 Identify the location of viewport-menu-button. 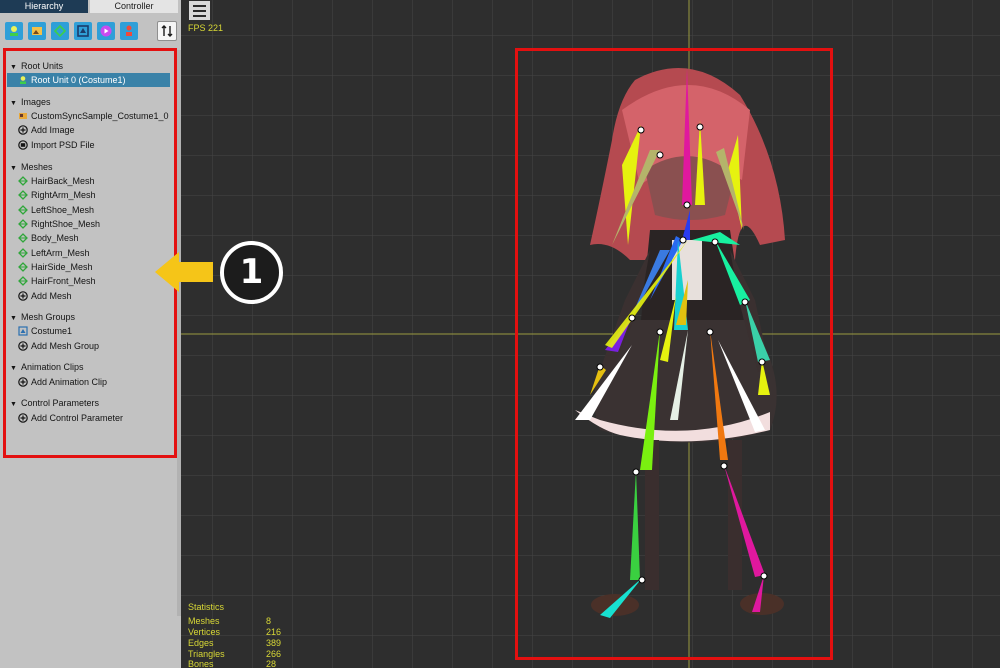
(199, 10).